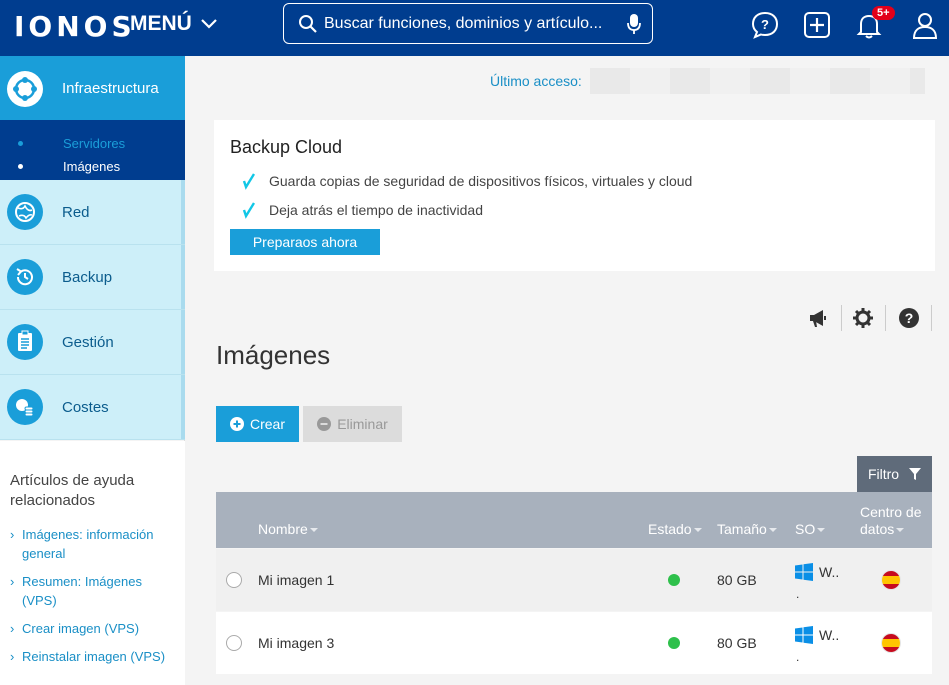  What do you see at coordinates (161, 23) in the screenshot?
I see `menu-label: MENÚ` at bounding box center [161, 23].